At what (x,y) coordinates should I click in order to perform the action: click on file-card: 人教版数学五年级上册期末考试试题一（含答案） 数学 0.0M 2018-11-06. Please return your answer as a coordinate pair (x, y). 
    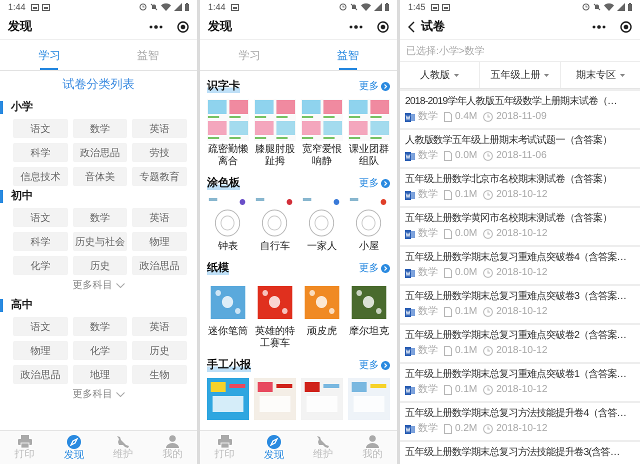
    Looking at the image, I should click on (520, 148).